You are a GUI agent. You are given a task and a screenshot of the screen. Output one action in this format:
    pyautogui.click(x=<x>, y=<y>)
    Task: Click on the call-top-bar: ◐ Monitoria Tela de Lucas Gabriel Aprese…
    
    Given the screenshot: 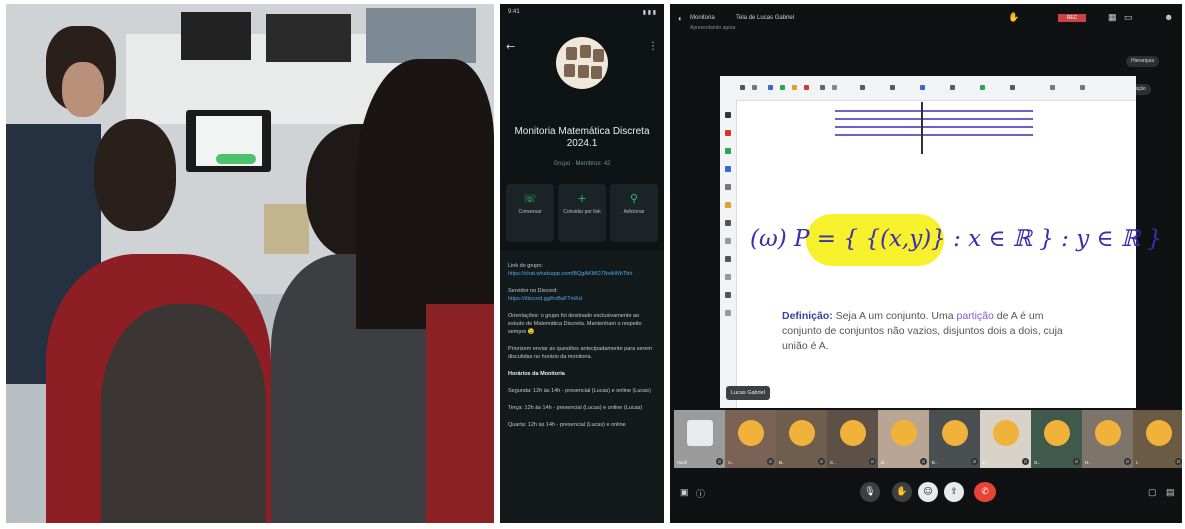 What is the action you would take?
    pyautogui.click(x=926, y=19)
    